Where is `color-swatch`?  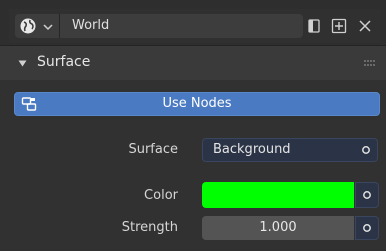 color-swatch is located at coordinates (278, 195).